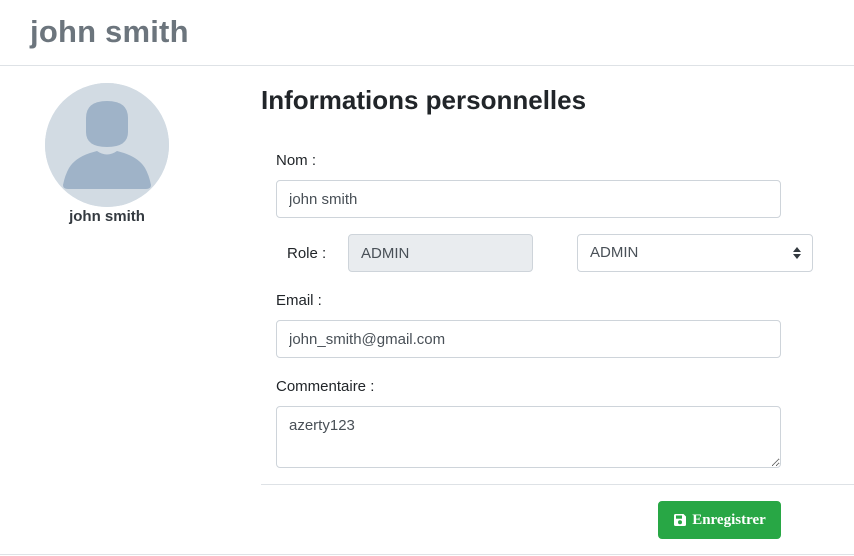 The width and height of the screenshot is (854, 556). I want to click on email-input, so click(528, 339).